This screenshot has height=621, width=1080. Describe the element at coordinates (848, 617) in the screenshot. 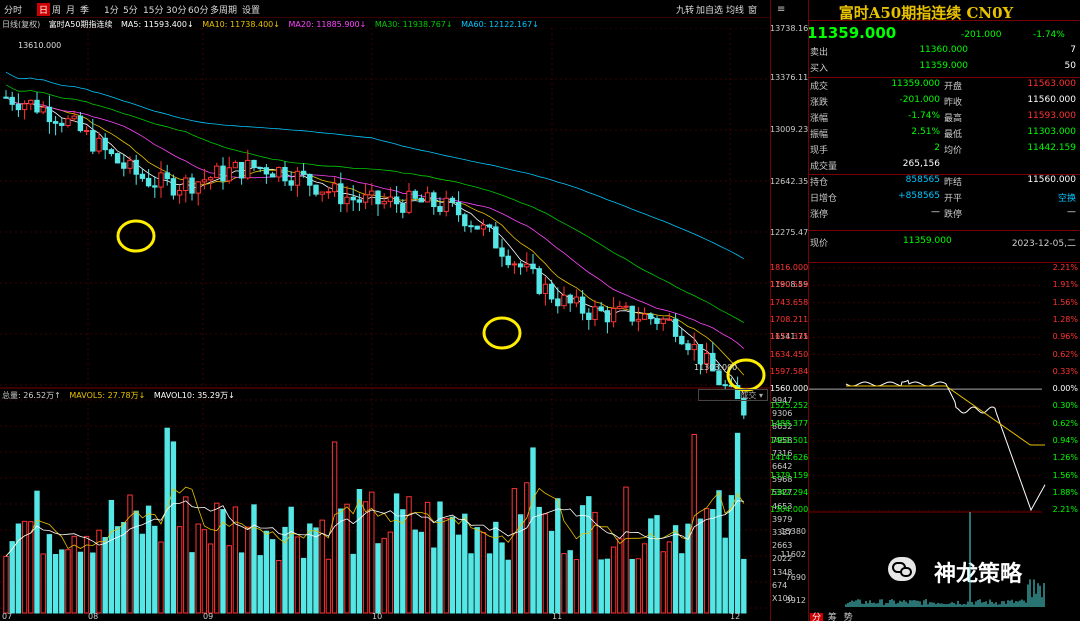

I see `mini-tab-shi: 势` at that location.